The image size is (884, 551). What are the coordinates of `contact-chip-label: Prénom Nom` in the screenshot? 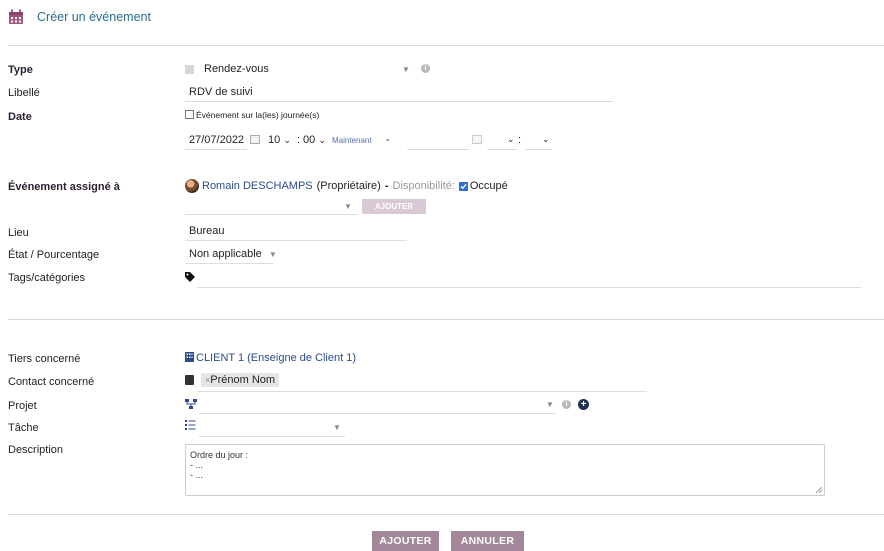 It's located at (243, 380).